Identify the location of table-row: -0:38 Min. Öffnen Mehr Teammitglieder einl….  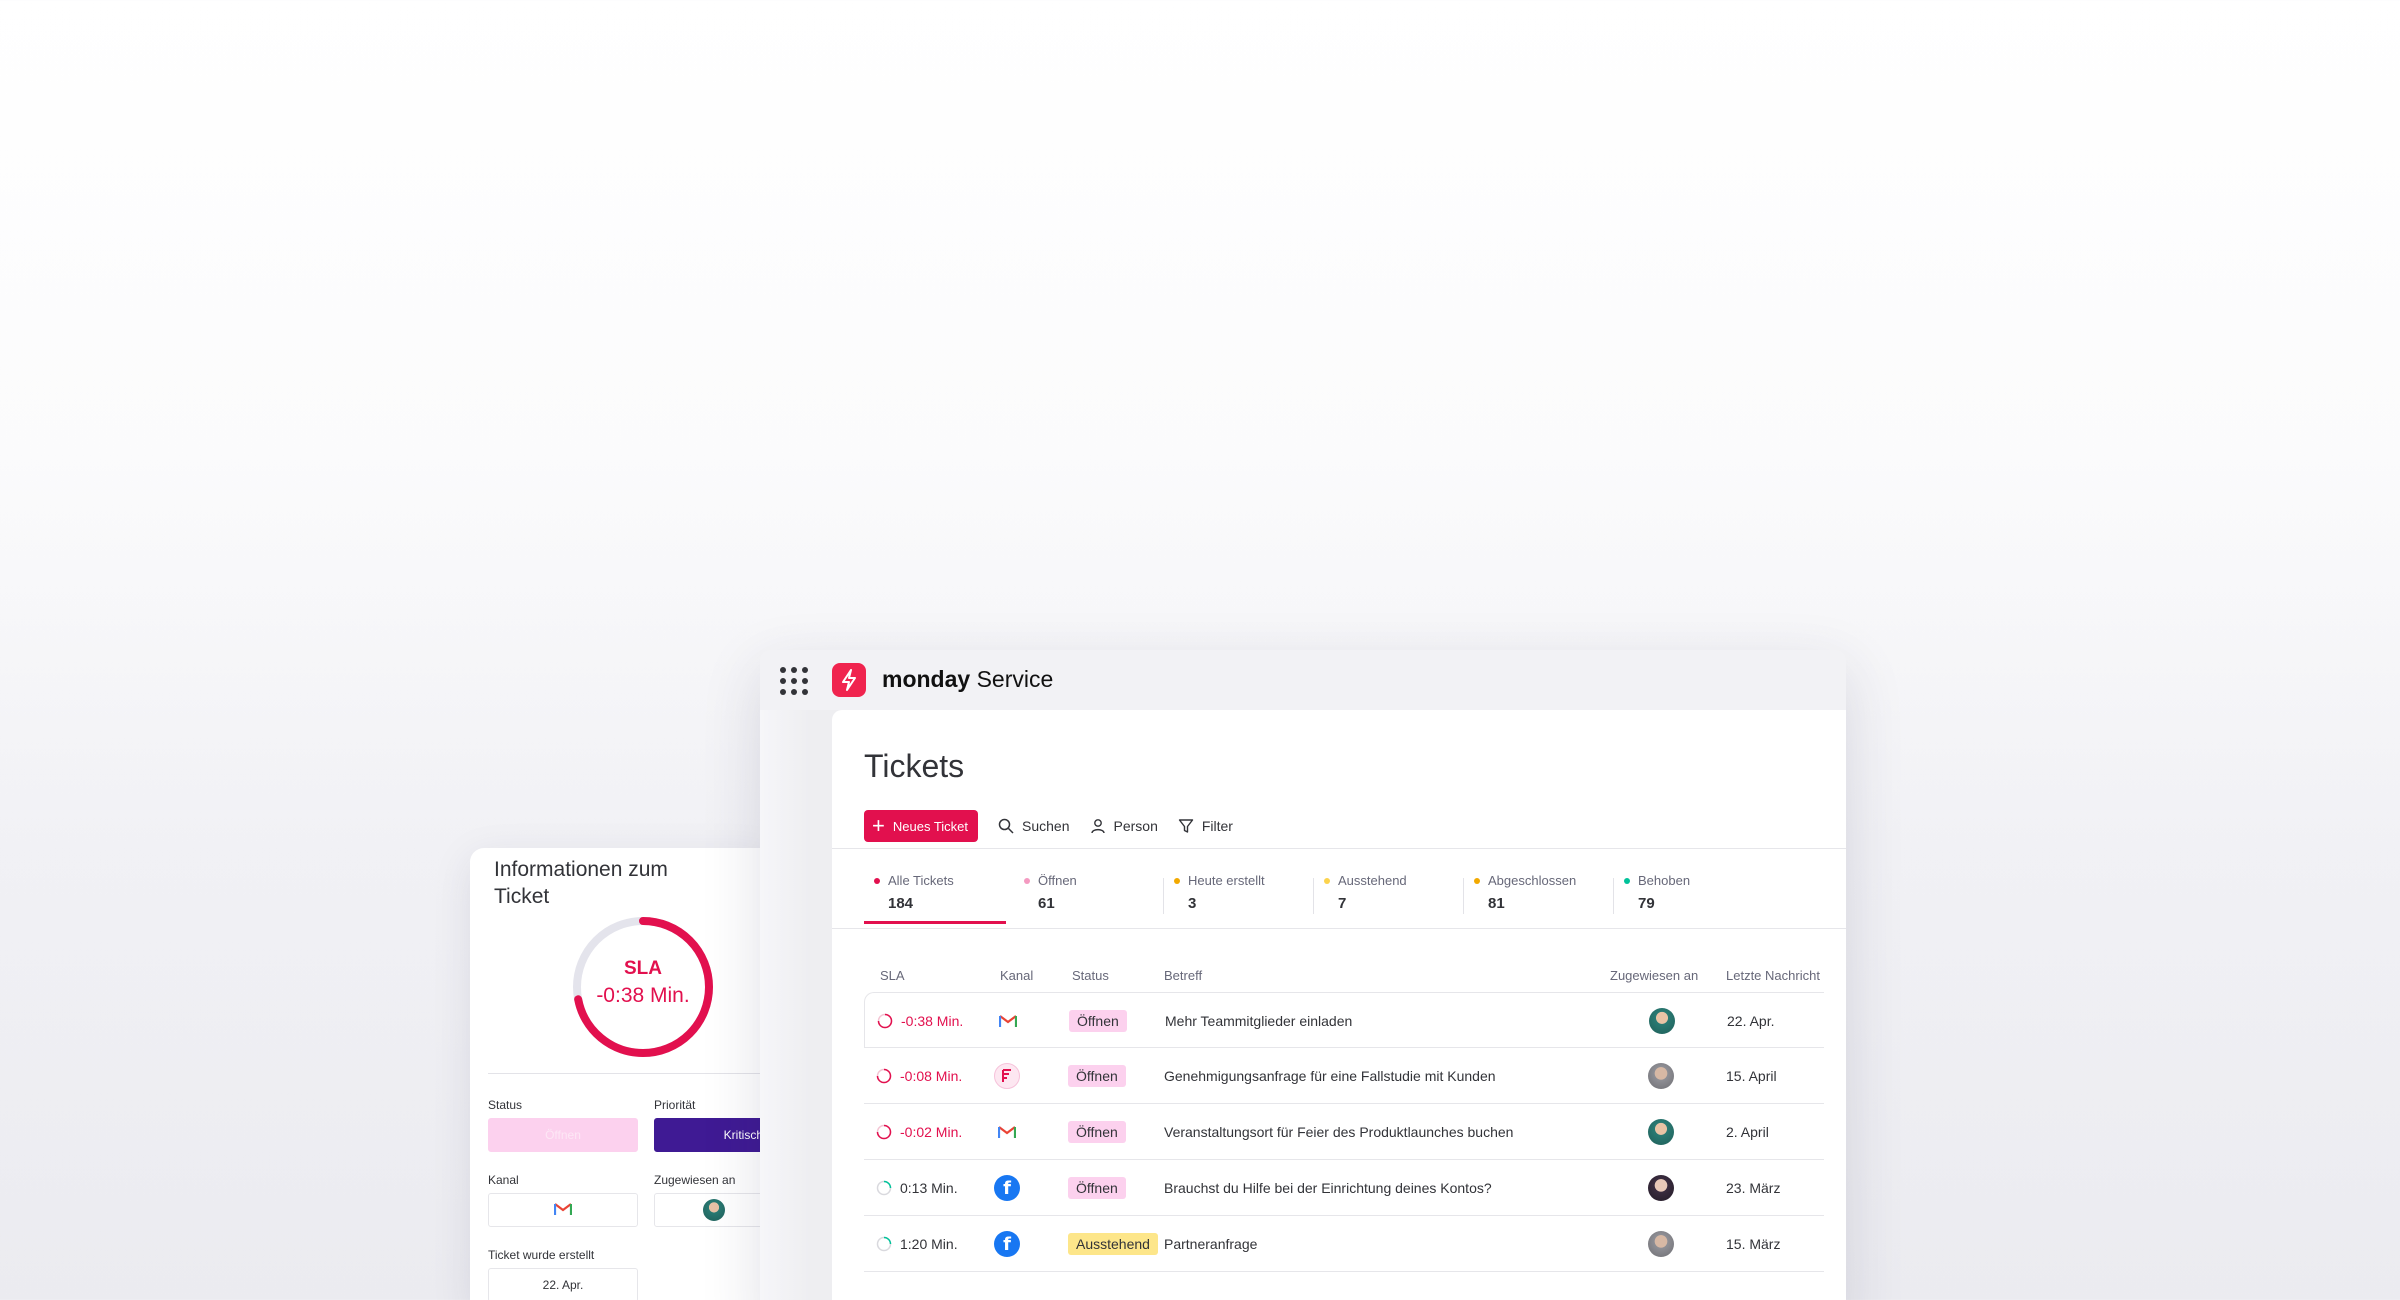
(1344, 1020).